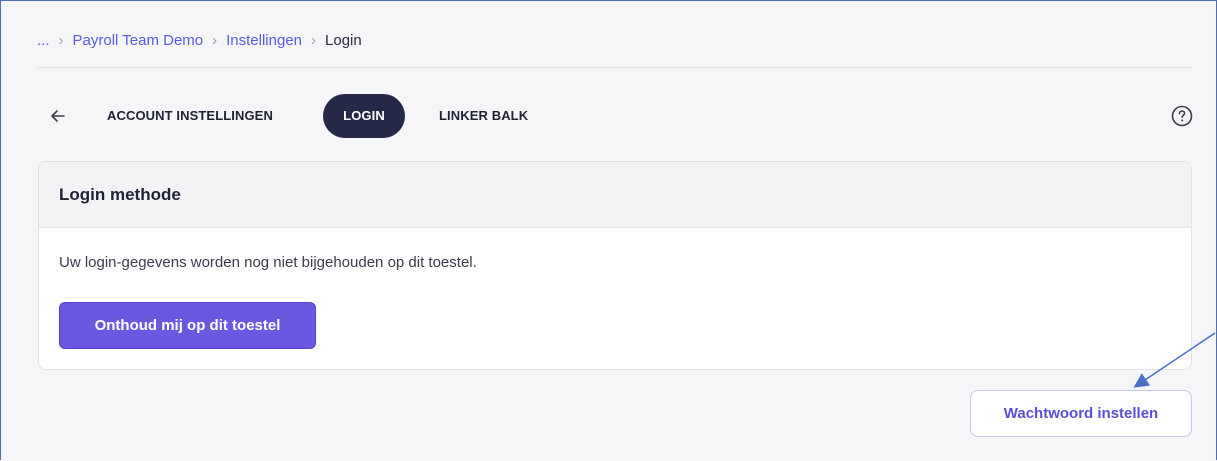 The image size is (1217, 461). I want to click on arrow-left-icon, so click(58, 116).